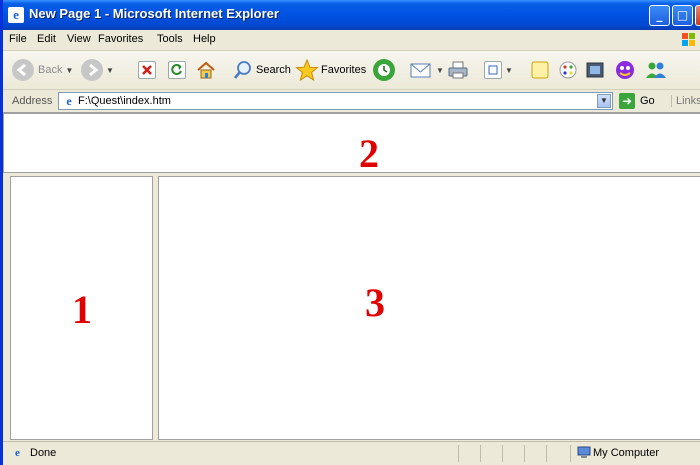 This screenshot has height=465, width=700. I want to click on menu-file: File, so click(18, 39).